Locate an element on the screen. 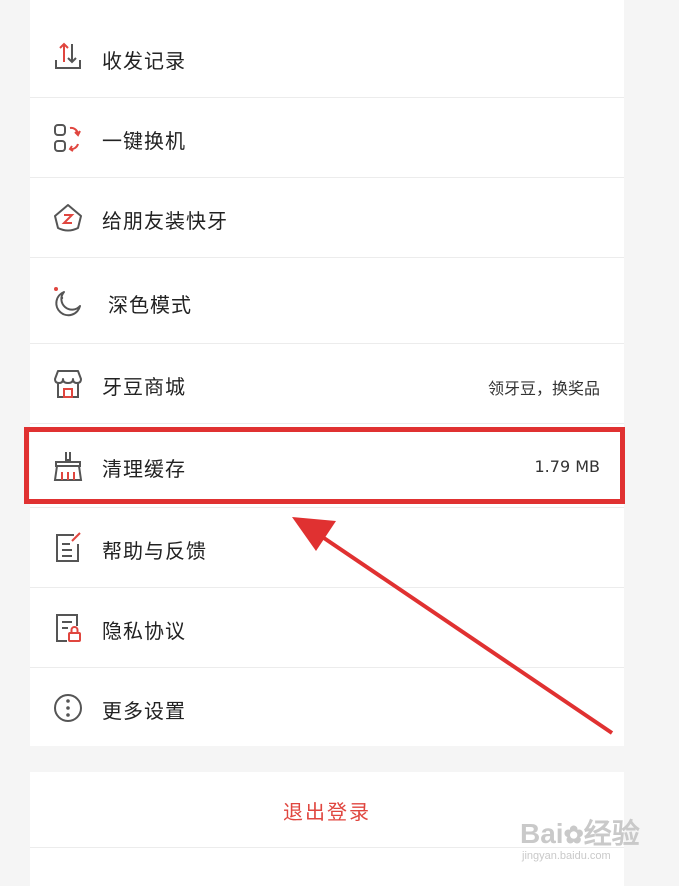 Image resolution: width=679 pixels, height=886 pixels. annotation-arrow is located at coordinates (453, 626).